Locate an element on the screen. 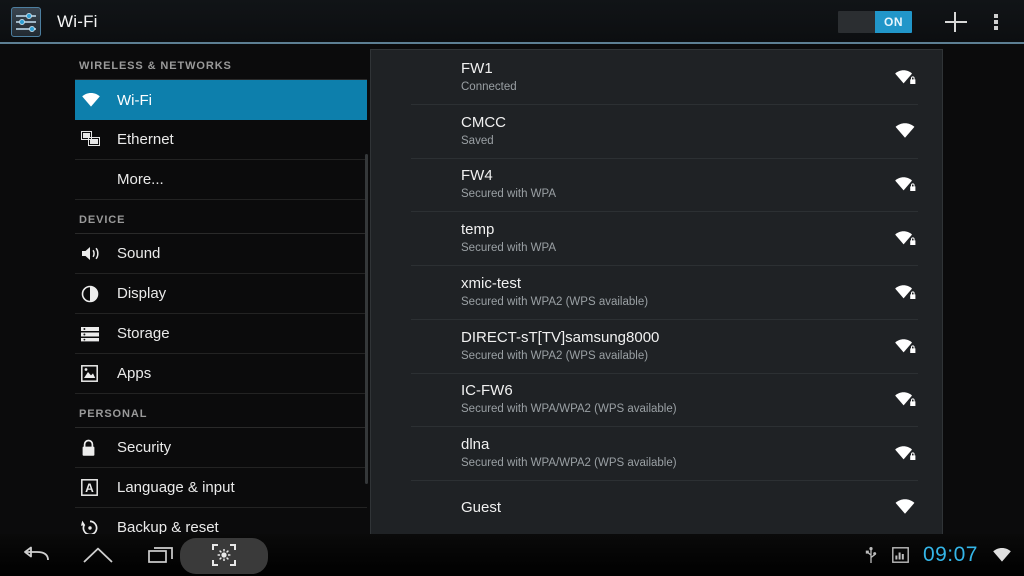 This screenshot has width=1024, height=576. settings-sliders-icon is located at coordinates (26, 22).